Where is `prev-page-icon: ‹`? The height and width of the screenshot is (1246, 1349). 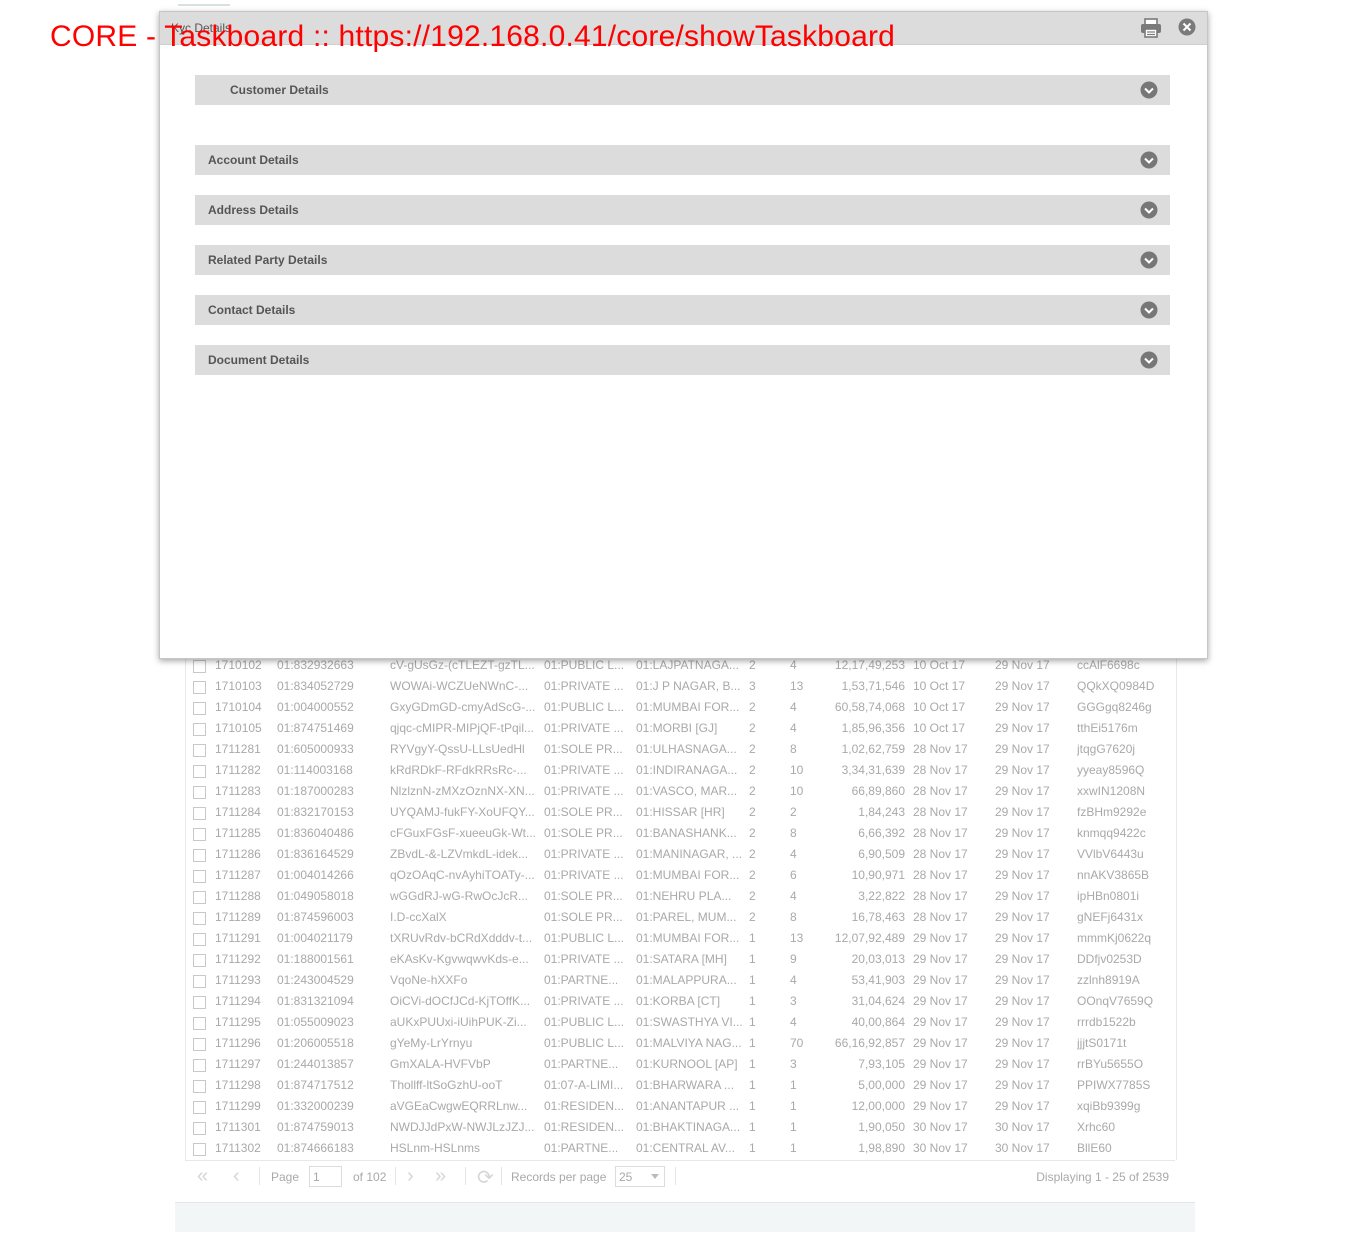 prev-page-icon: ‹ is located at coordinates (236, 1176).